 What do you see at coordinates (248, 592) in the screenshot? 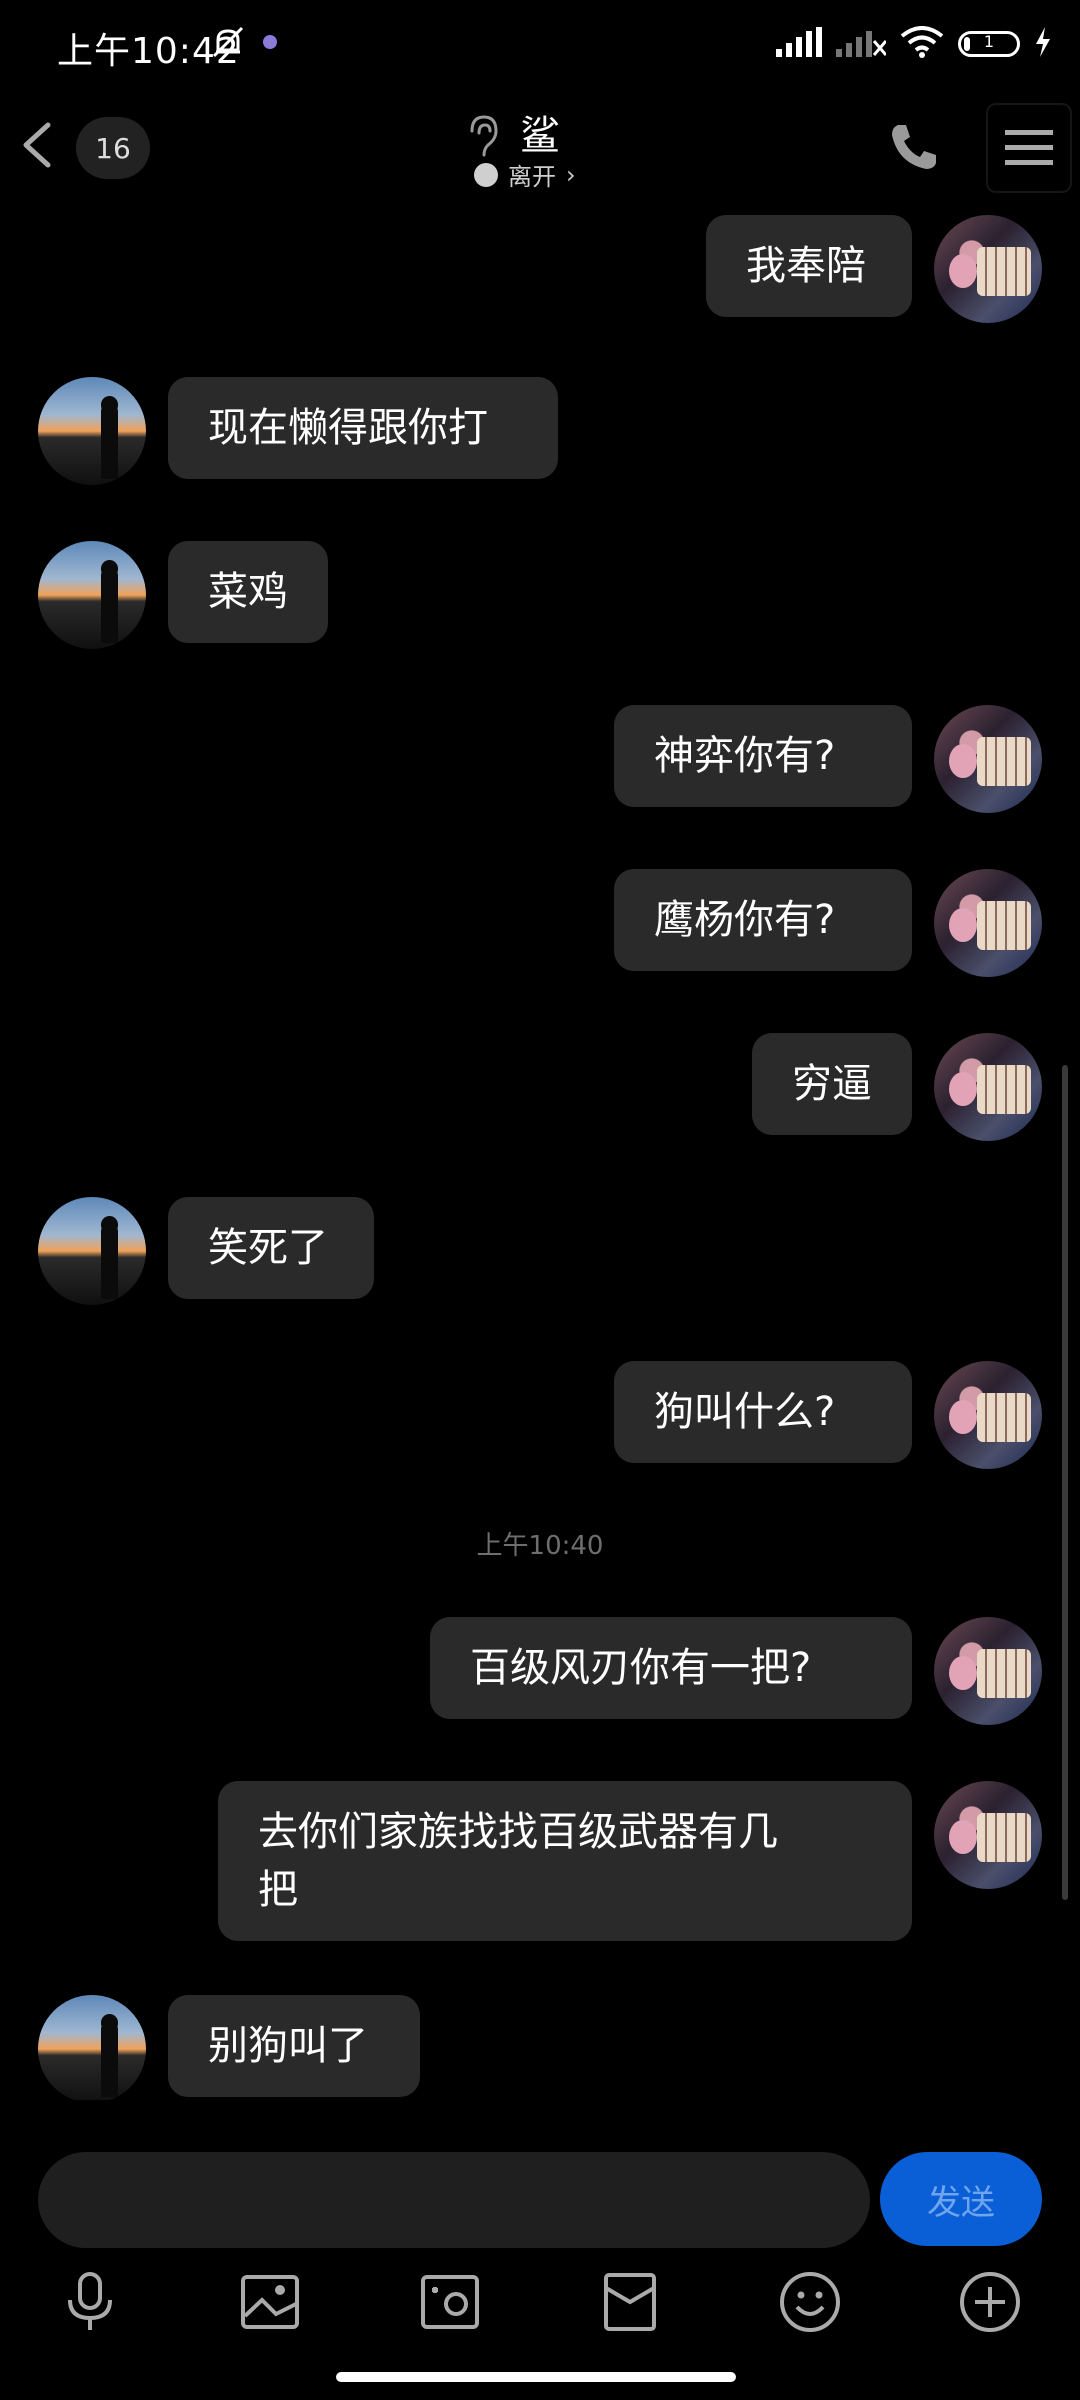
I see `message-bubble: 菜鸡` at bounding box center [248, 592].